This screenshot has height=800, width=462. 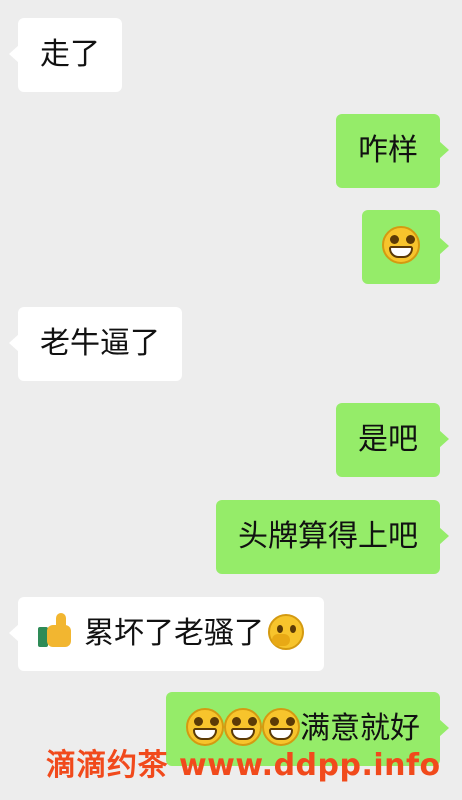 What do you see at coordinates (388, 150) in the screenshot?
I see `message-text: 咋样` at bounding box center [388, 150].